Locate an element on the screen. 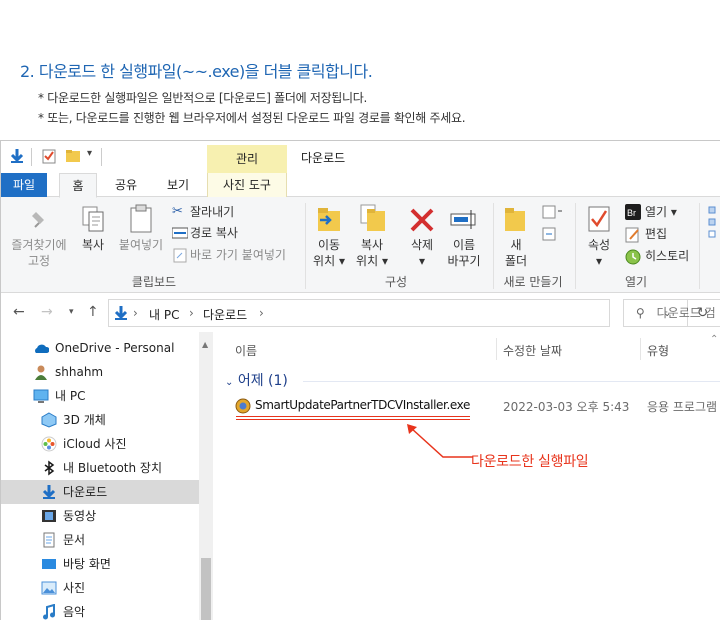  breadcrumb-downloads: 다운로드 is located at coordinates (225, 314).